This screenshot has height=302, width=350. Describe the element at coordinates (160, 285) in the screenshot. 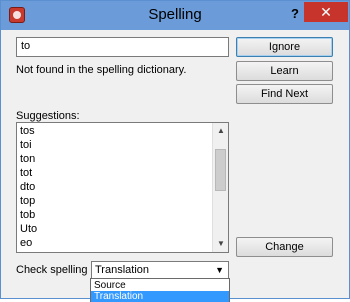

I see `dropdown-option-source: Source` at that location.